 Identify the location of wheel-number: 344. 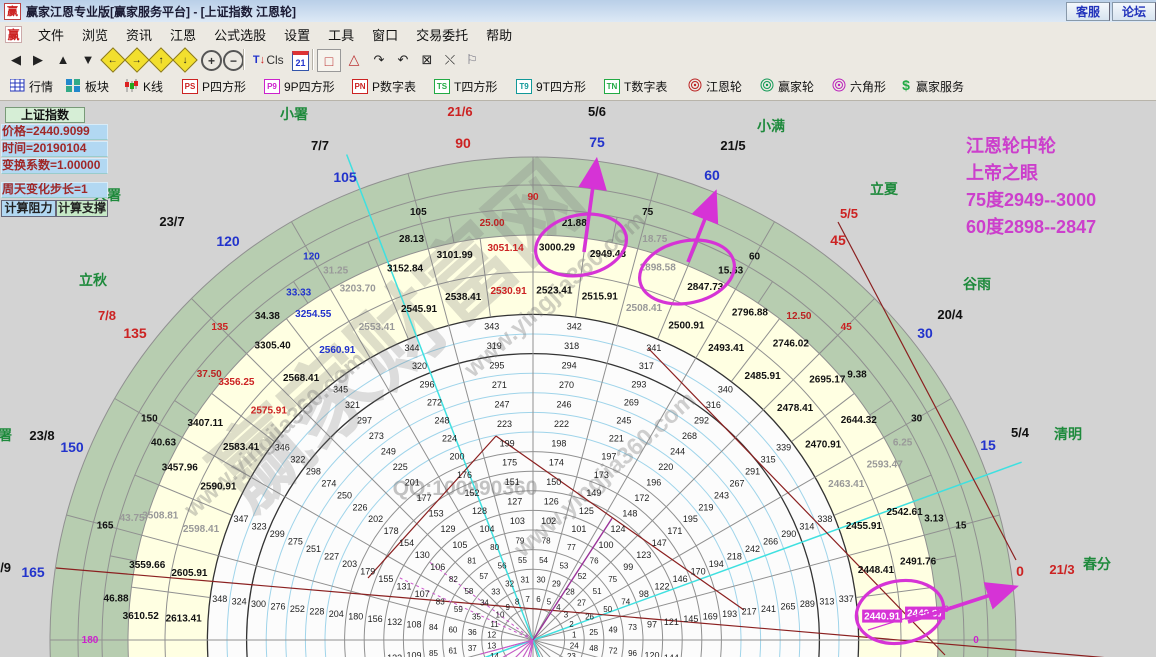
(412, 348).